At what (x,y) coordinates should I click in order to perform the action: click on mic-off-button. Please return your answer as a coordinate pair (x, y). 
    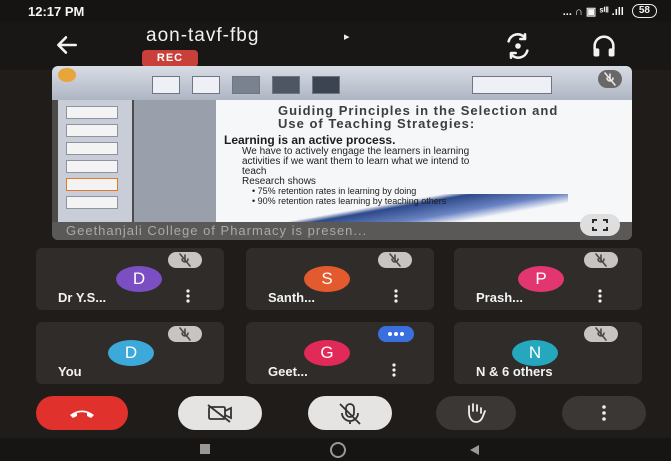
    Looking at the image, I should click on (350, 413).